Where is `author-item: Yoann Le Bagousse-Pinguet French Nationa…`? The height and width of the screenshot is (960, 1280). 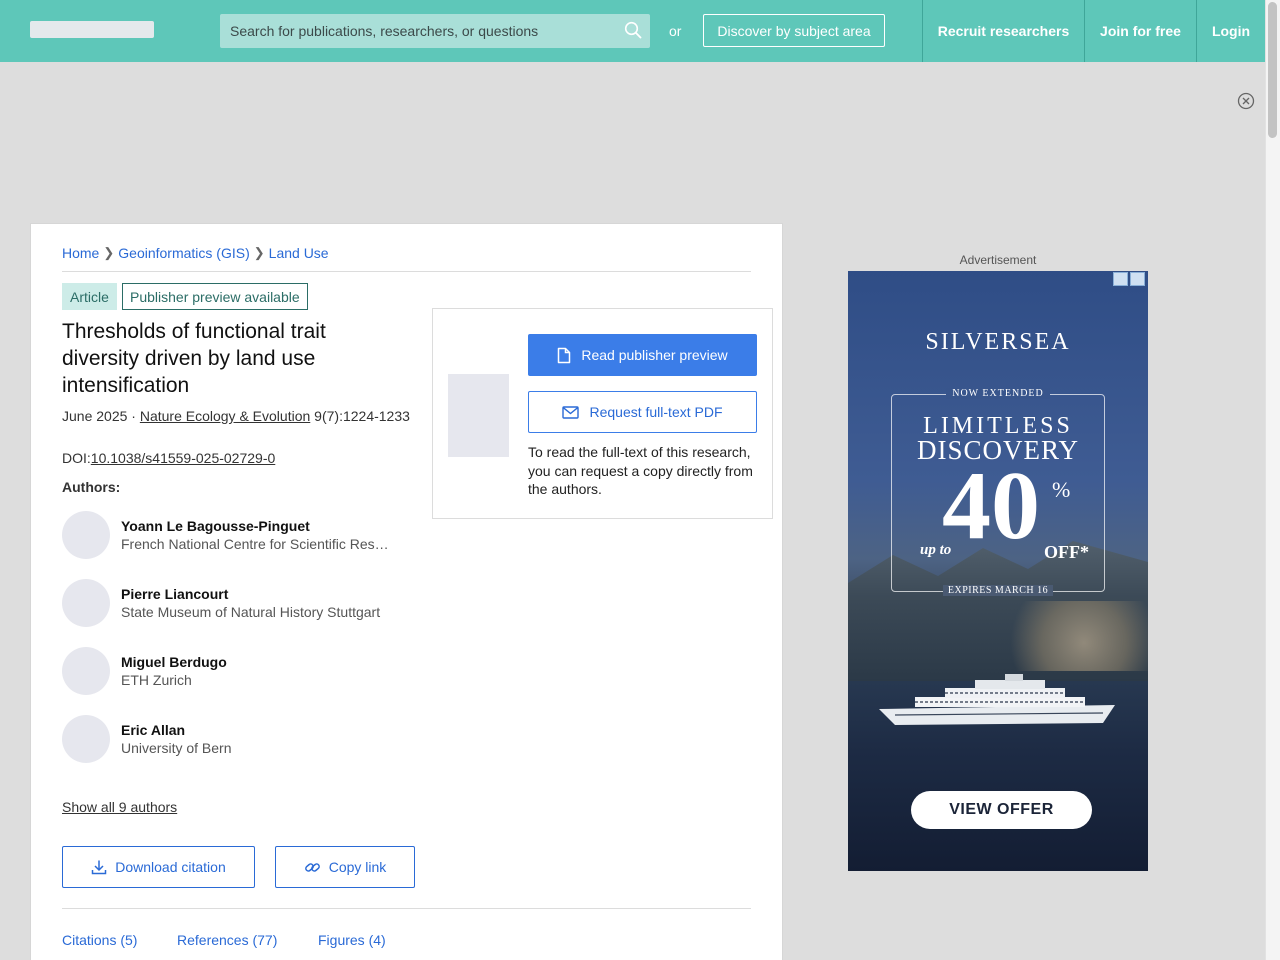
author-item: Yoann Le Bagousse-Pinguet French Nationa… is located at coordinates (232, 535).